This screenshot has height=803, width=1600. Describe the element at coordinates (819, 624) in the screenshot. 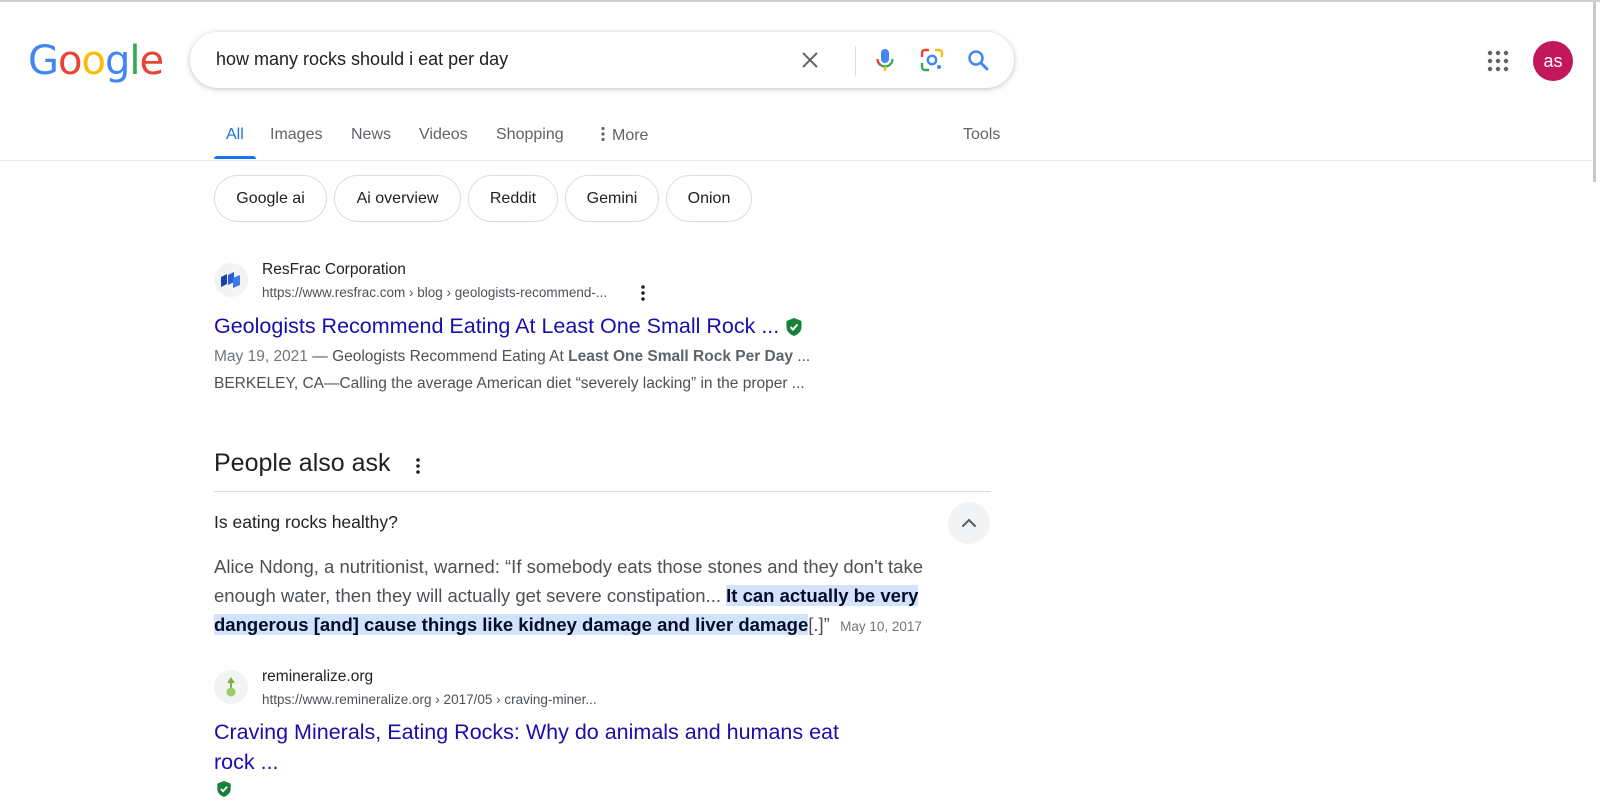

I see `answer-end: [.]”` at that location.